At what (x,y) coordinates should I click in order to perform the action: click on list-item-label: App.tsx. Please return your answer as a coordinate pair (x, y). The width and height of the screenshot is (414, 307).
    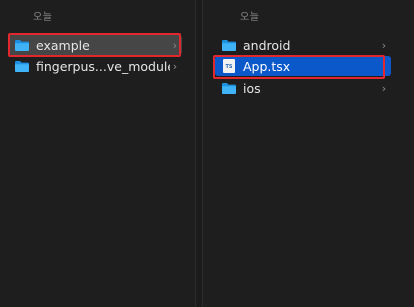
    Looking at the image, I should click on (267, 66).